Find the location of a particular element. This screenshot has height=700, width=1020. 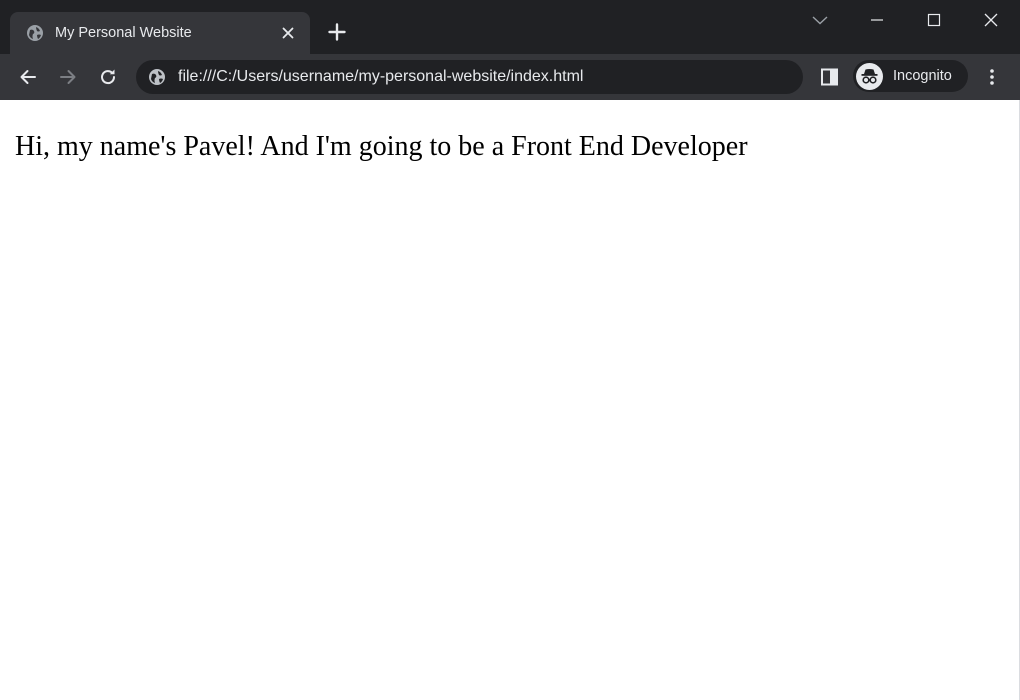

arrow-right-icon is located at coordinates (68, 77).